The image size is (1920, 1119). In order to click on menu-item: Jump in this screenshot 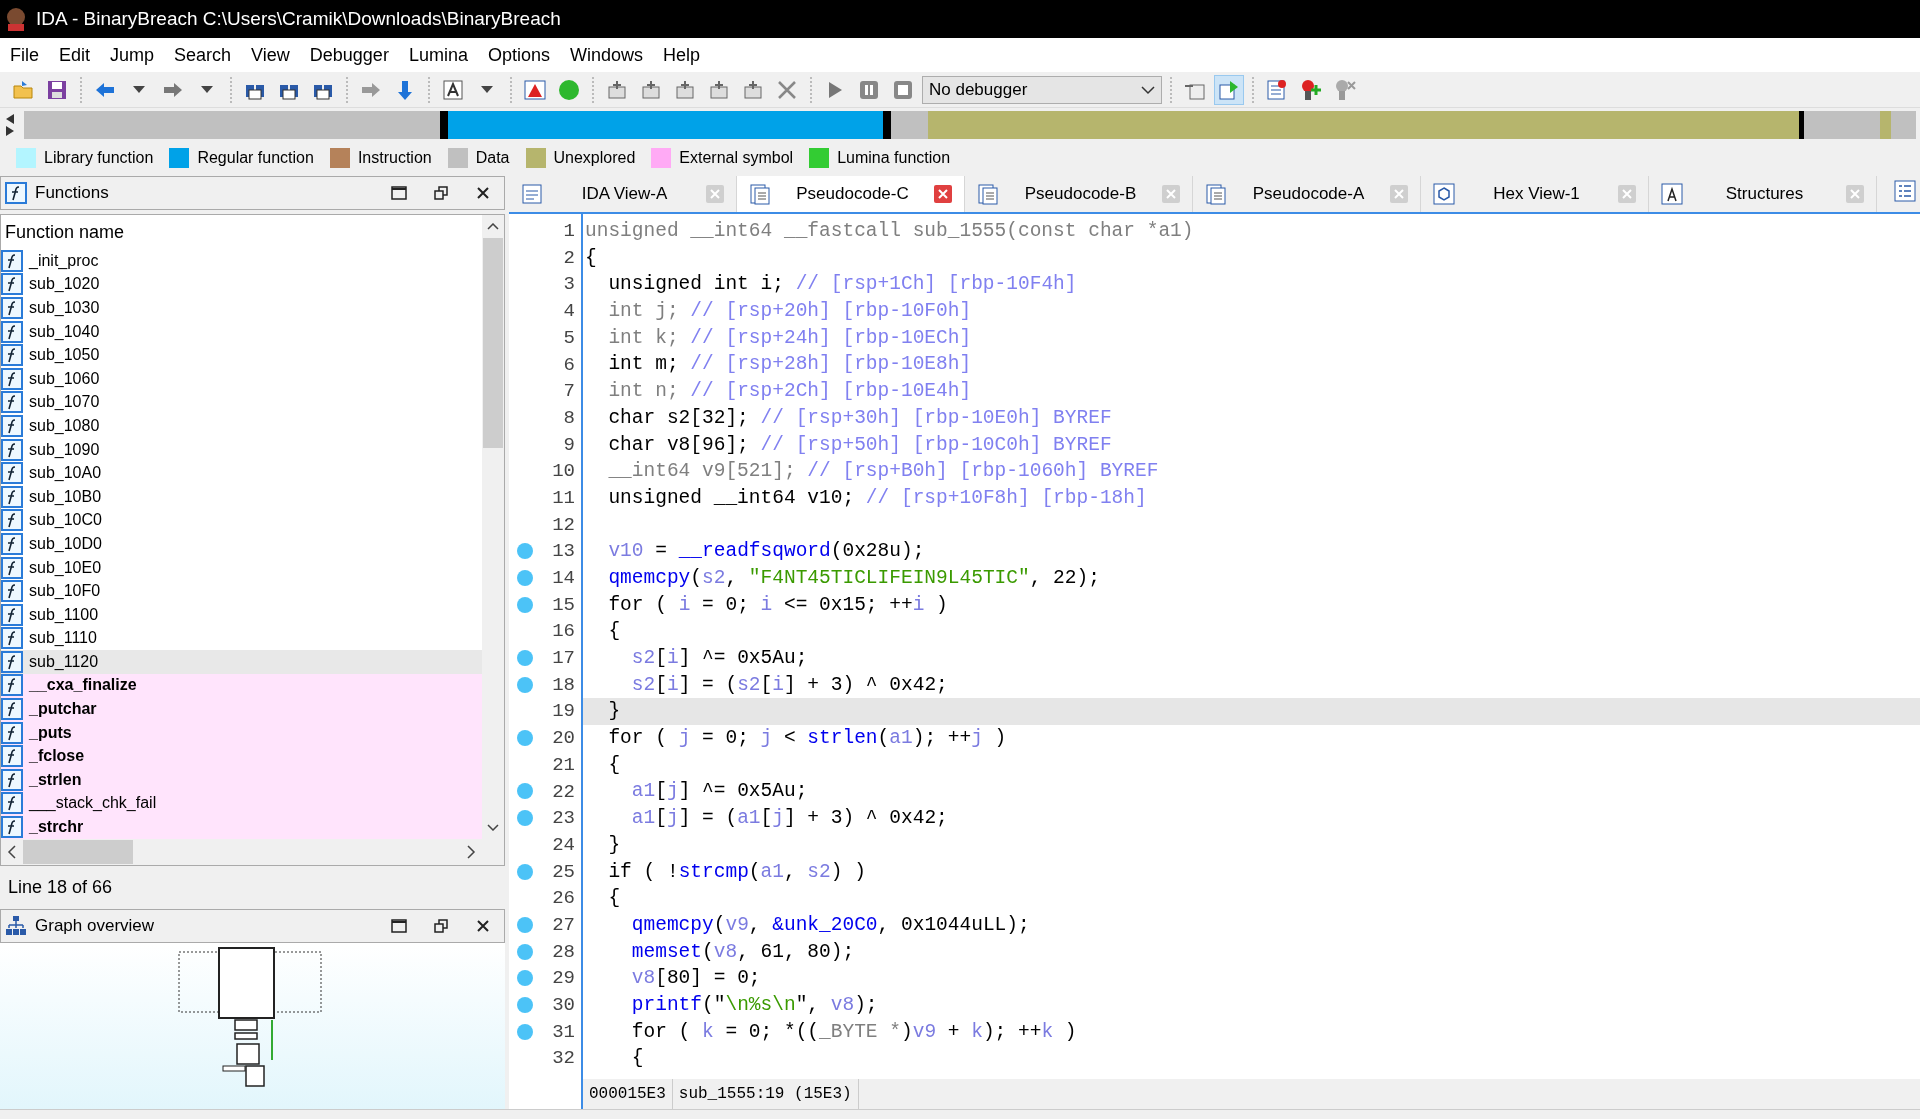, I will do `click(132, 55)`.